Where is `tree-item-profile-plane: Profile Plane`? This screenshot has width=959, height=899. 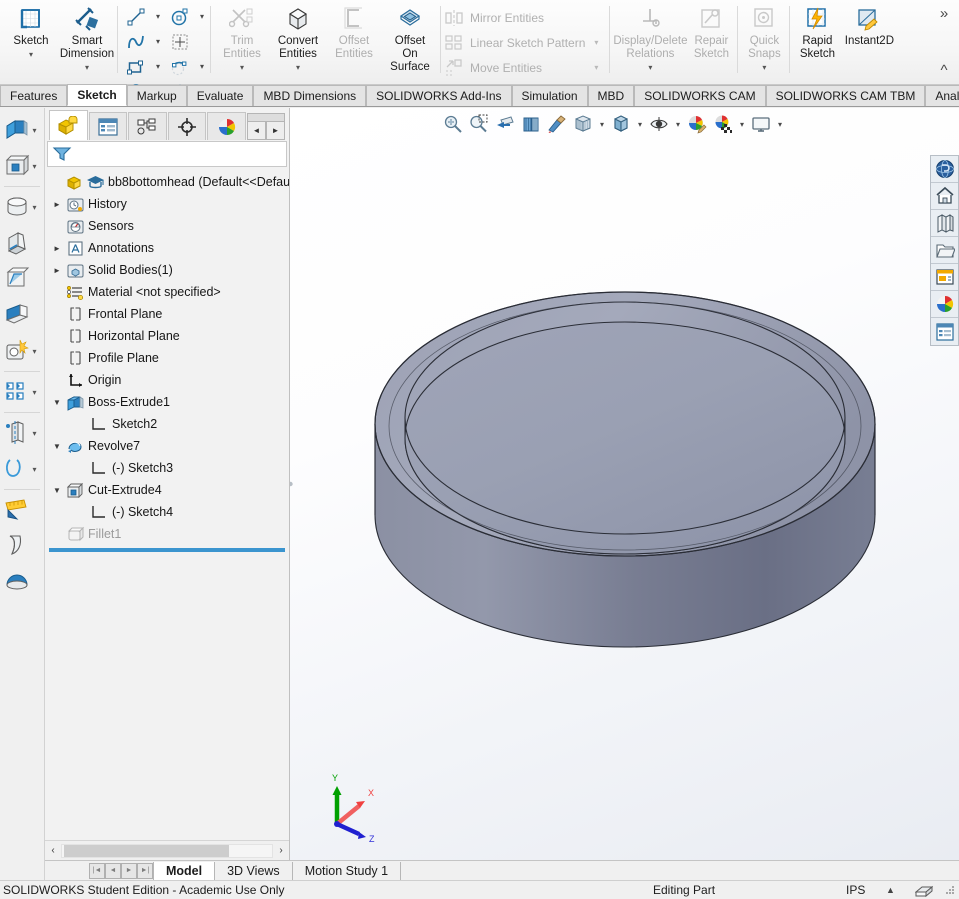 tree-item-profile-plane: Profile Plane is located at coordinates (167, 358).